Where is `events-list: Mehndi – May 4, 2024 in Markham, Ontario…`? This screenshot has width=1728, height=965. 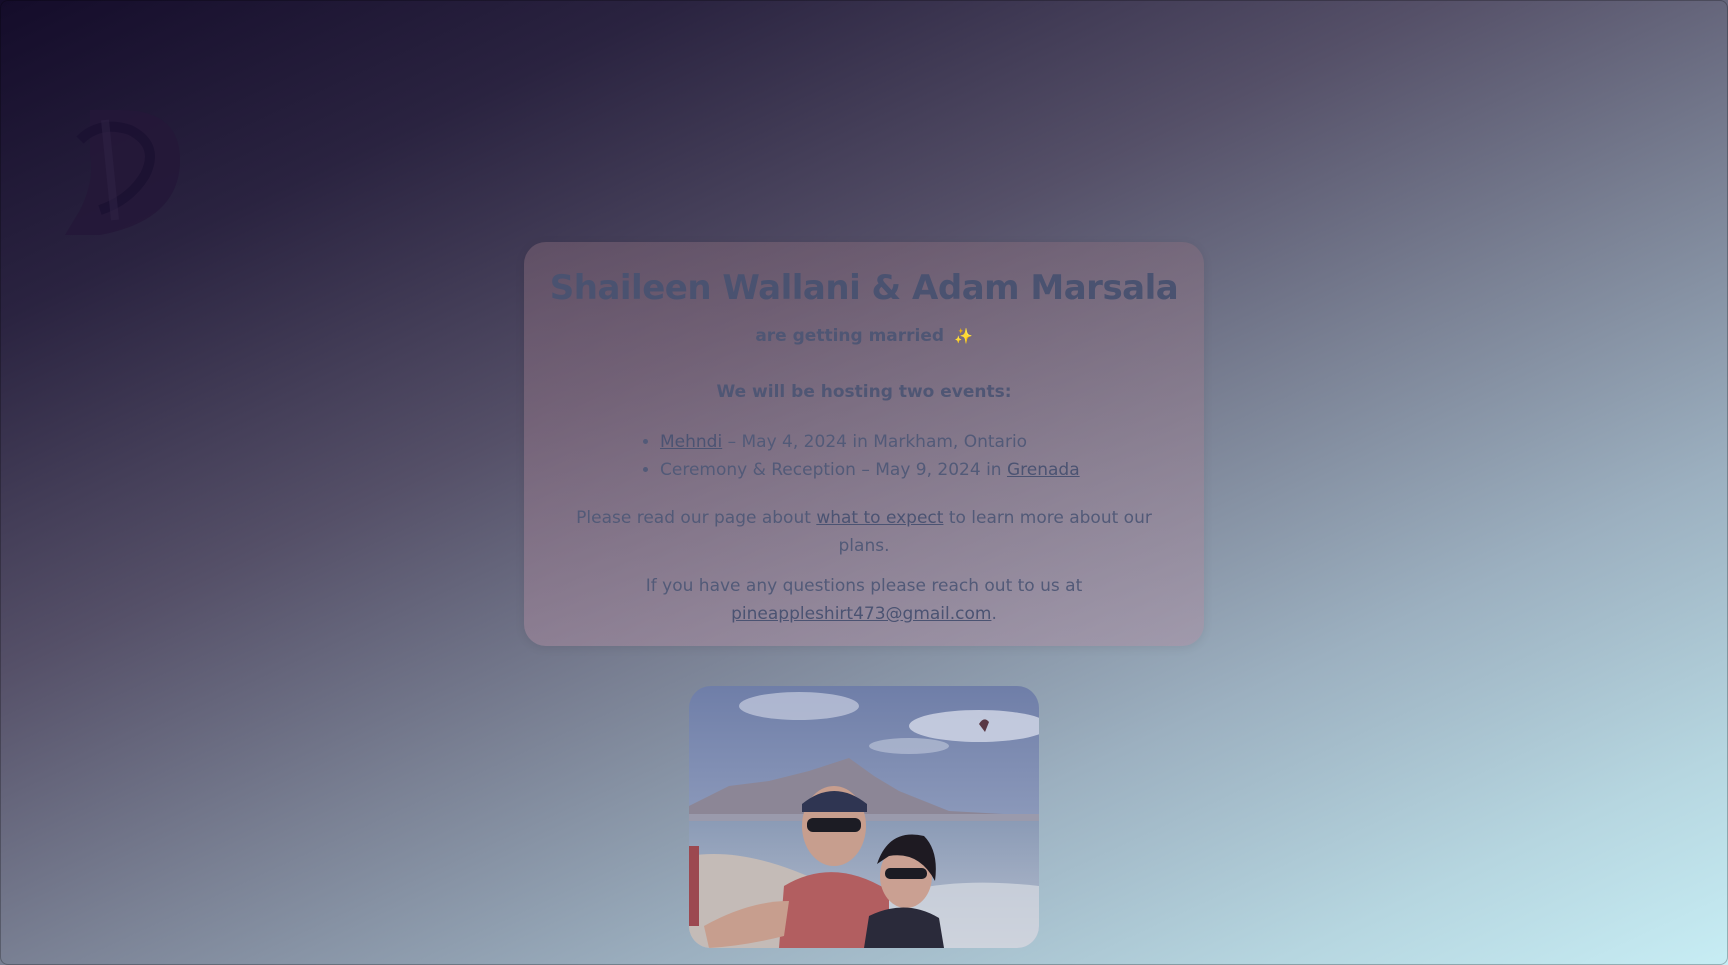
events-list: Mehndi – May 4, 2024 in Markham, Ontario… is located at coordinates (861, 456).